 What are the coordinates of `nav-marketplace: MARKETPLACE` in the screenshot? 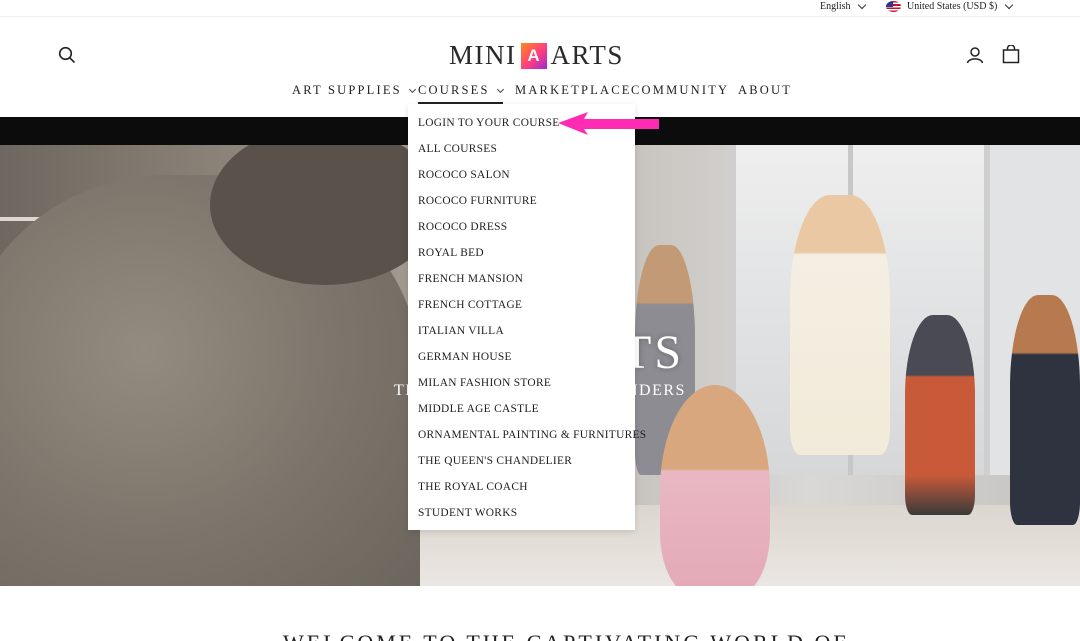 It's located at (573, 90).